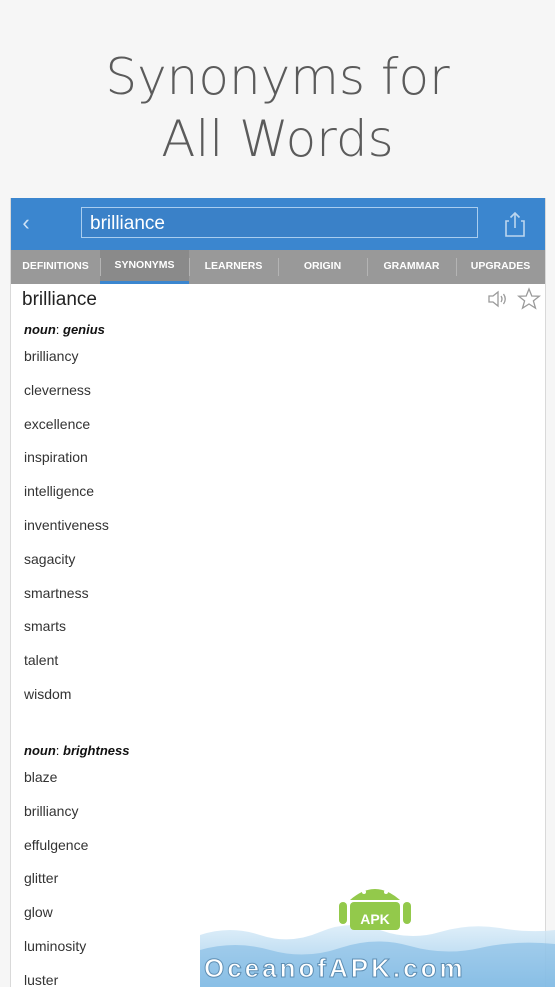 The image size is (555, 987). What do you see at coordinates (277, 77) in the screenshot?
I see `promo-line-1: Synonyms for` at bounding box center [277, 77].